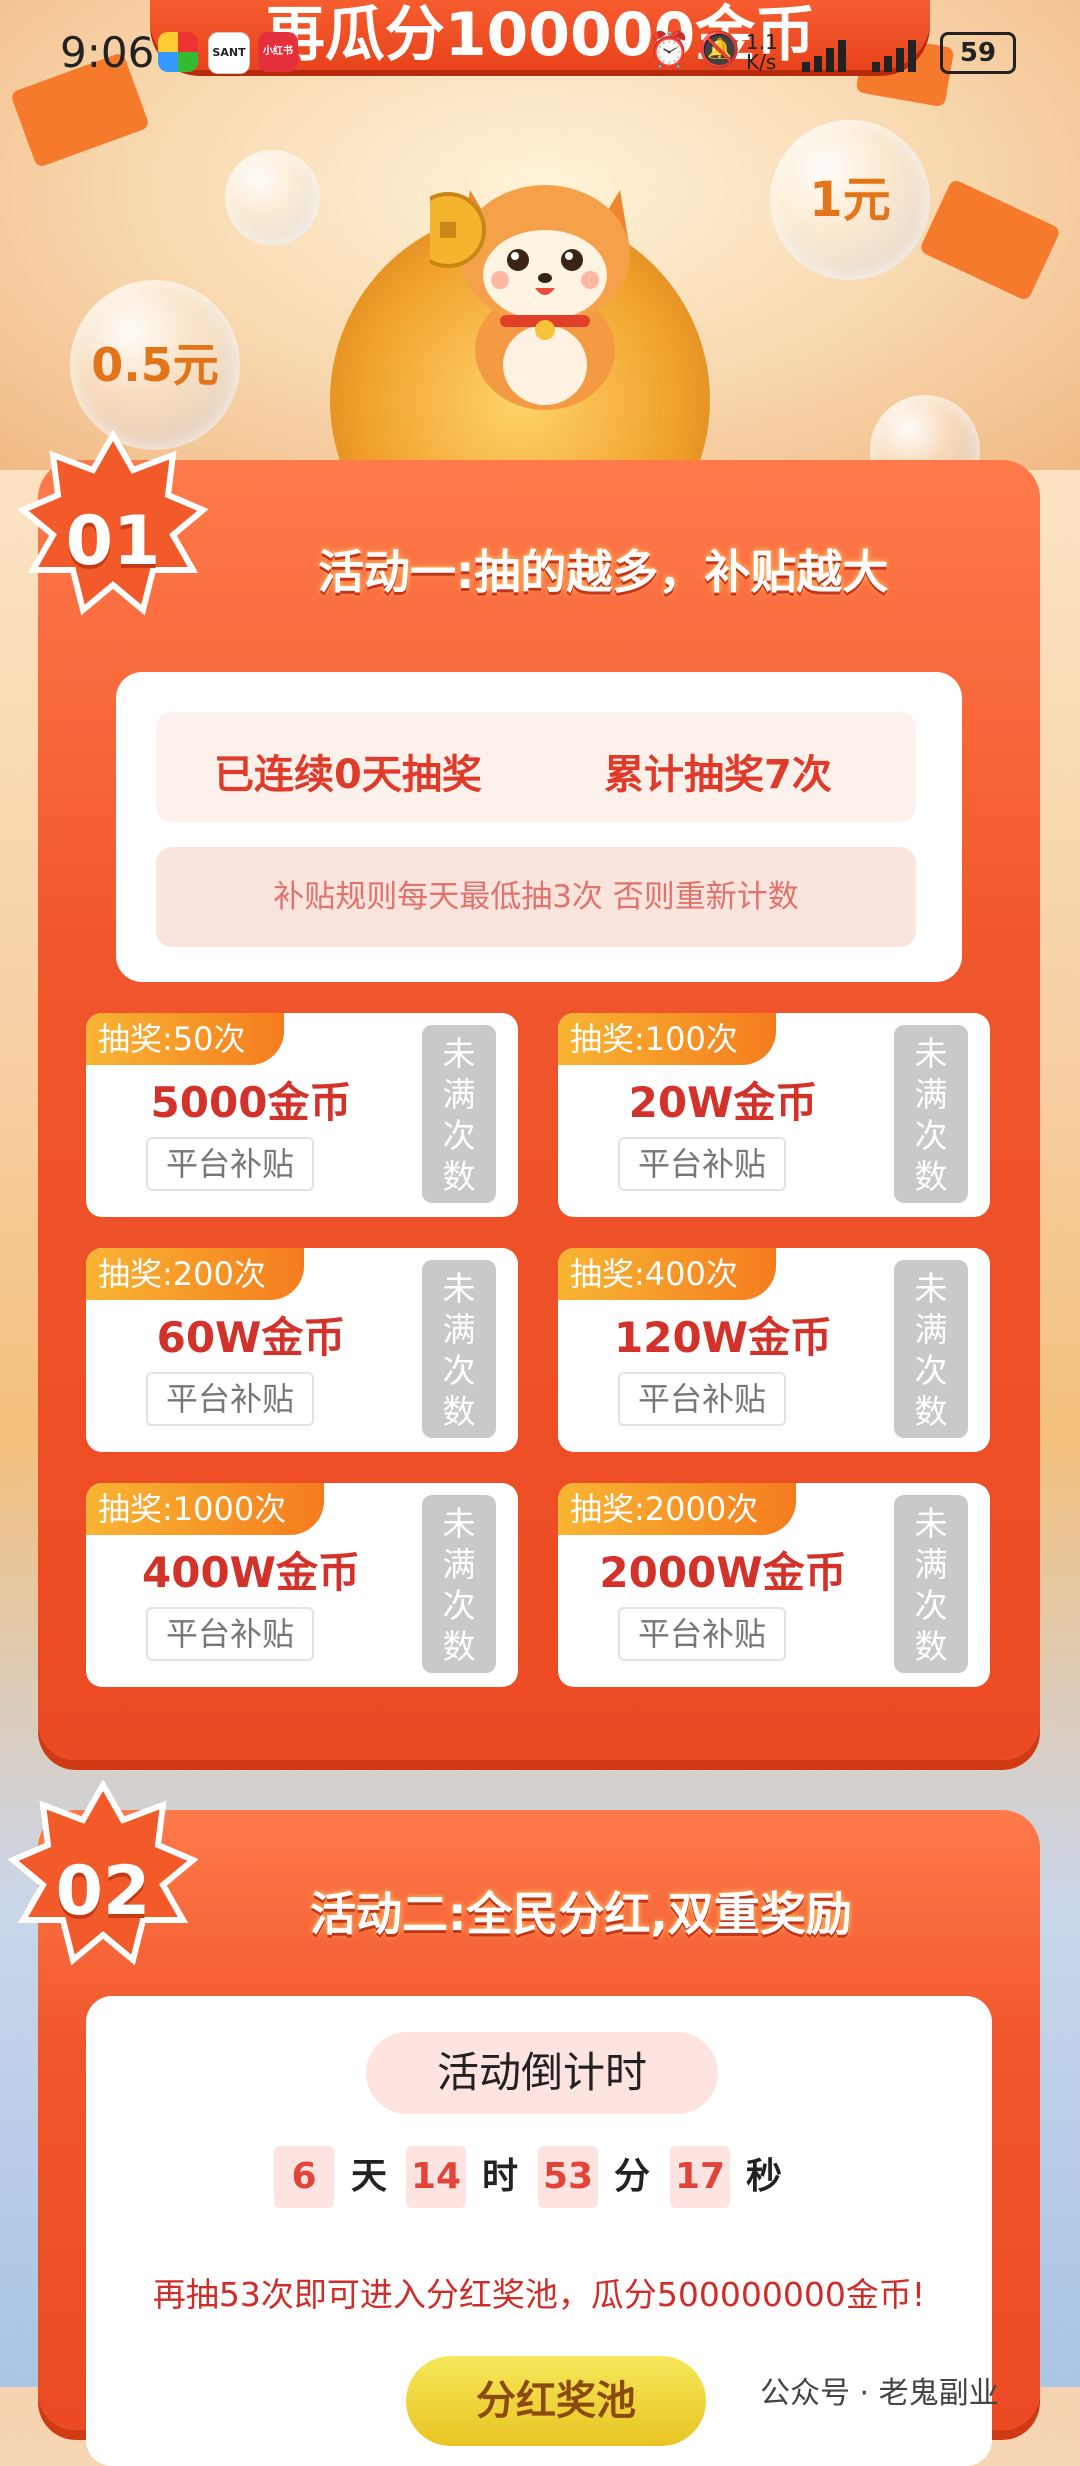 The image size is (1080, 2466). Describe the element at coordinates (879, 2393) in the screenshot. I see `wechat-watermark: 公众号 · 老鬼副业` at that location.